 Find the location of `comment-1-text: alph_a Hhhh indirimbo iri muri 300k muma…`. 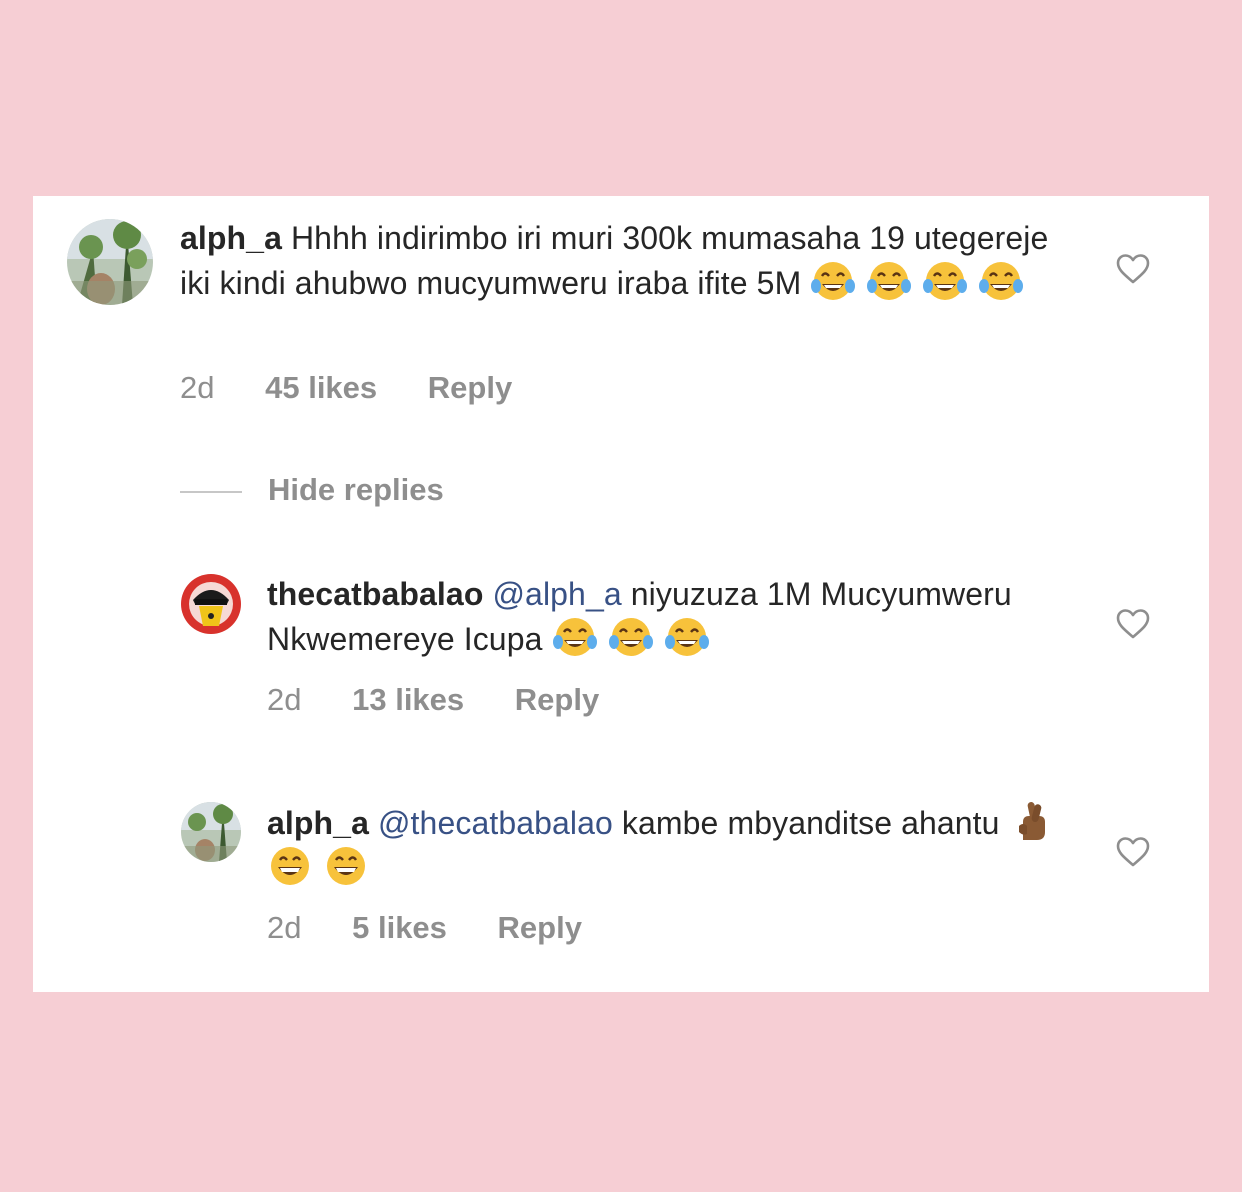

comment-1-text: alph_a Hhhh indirimbo iri muri 300k muma… is located at coordinates (620, 260).